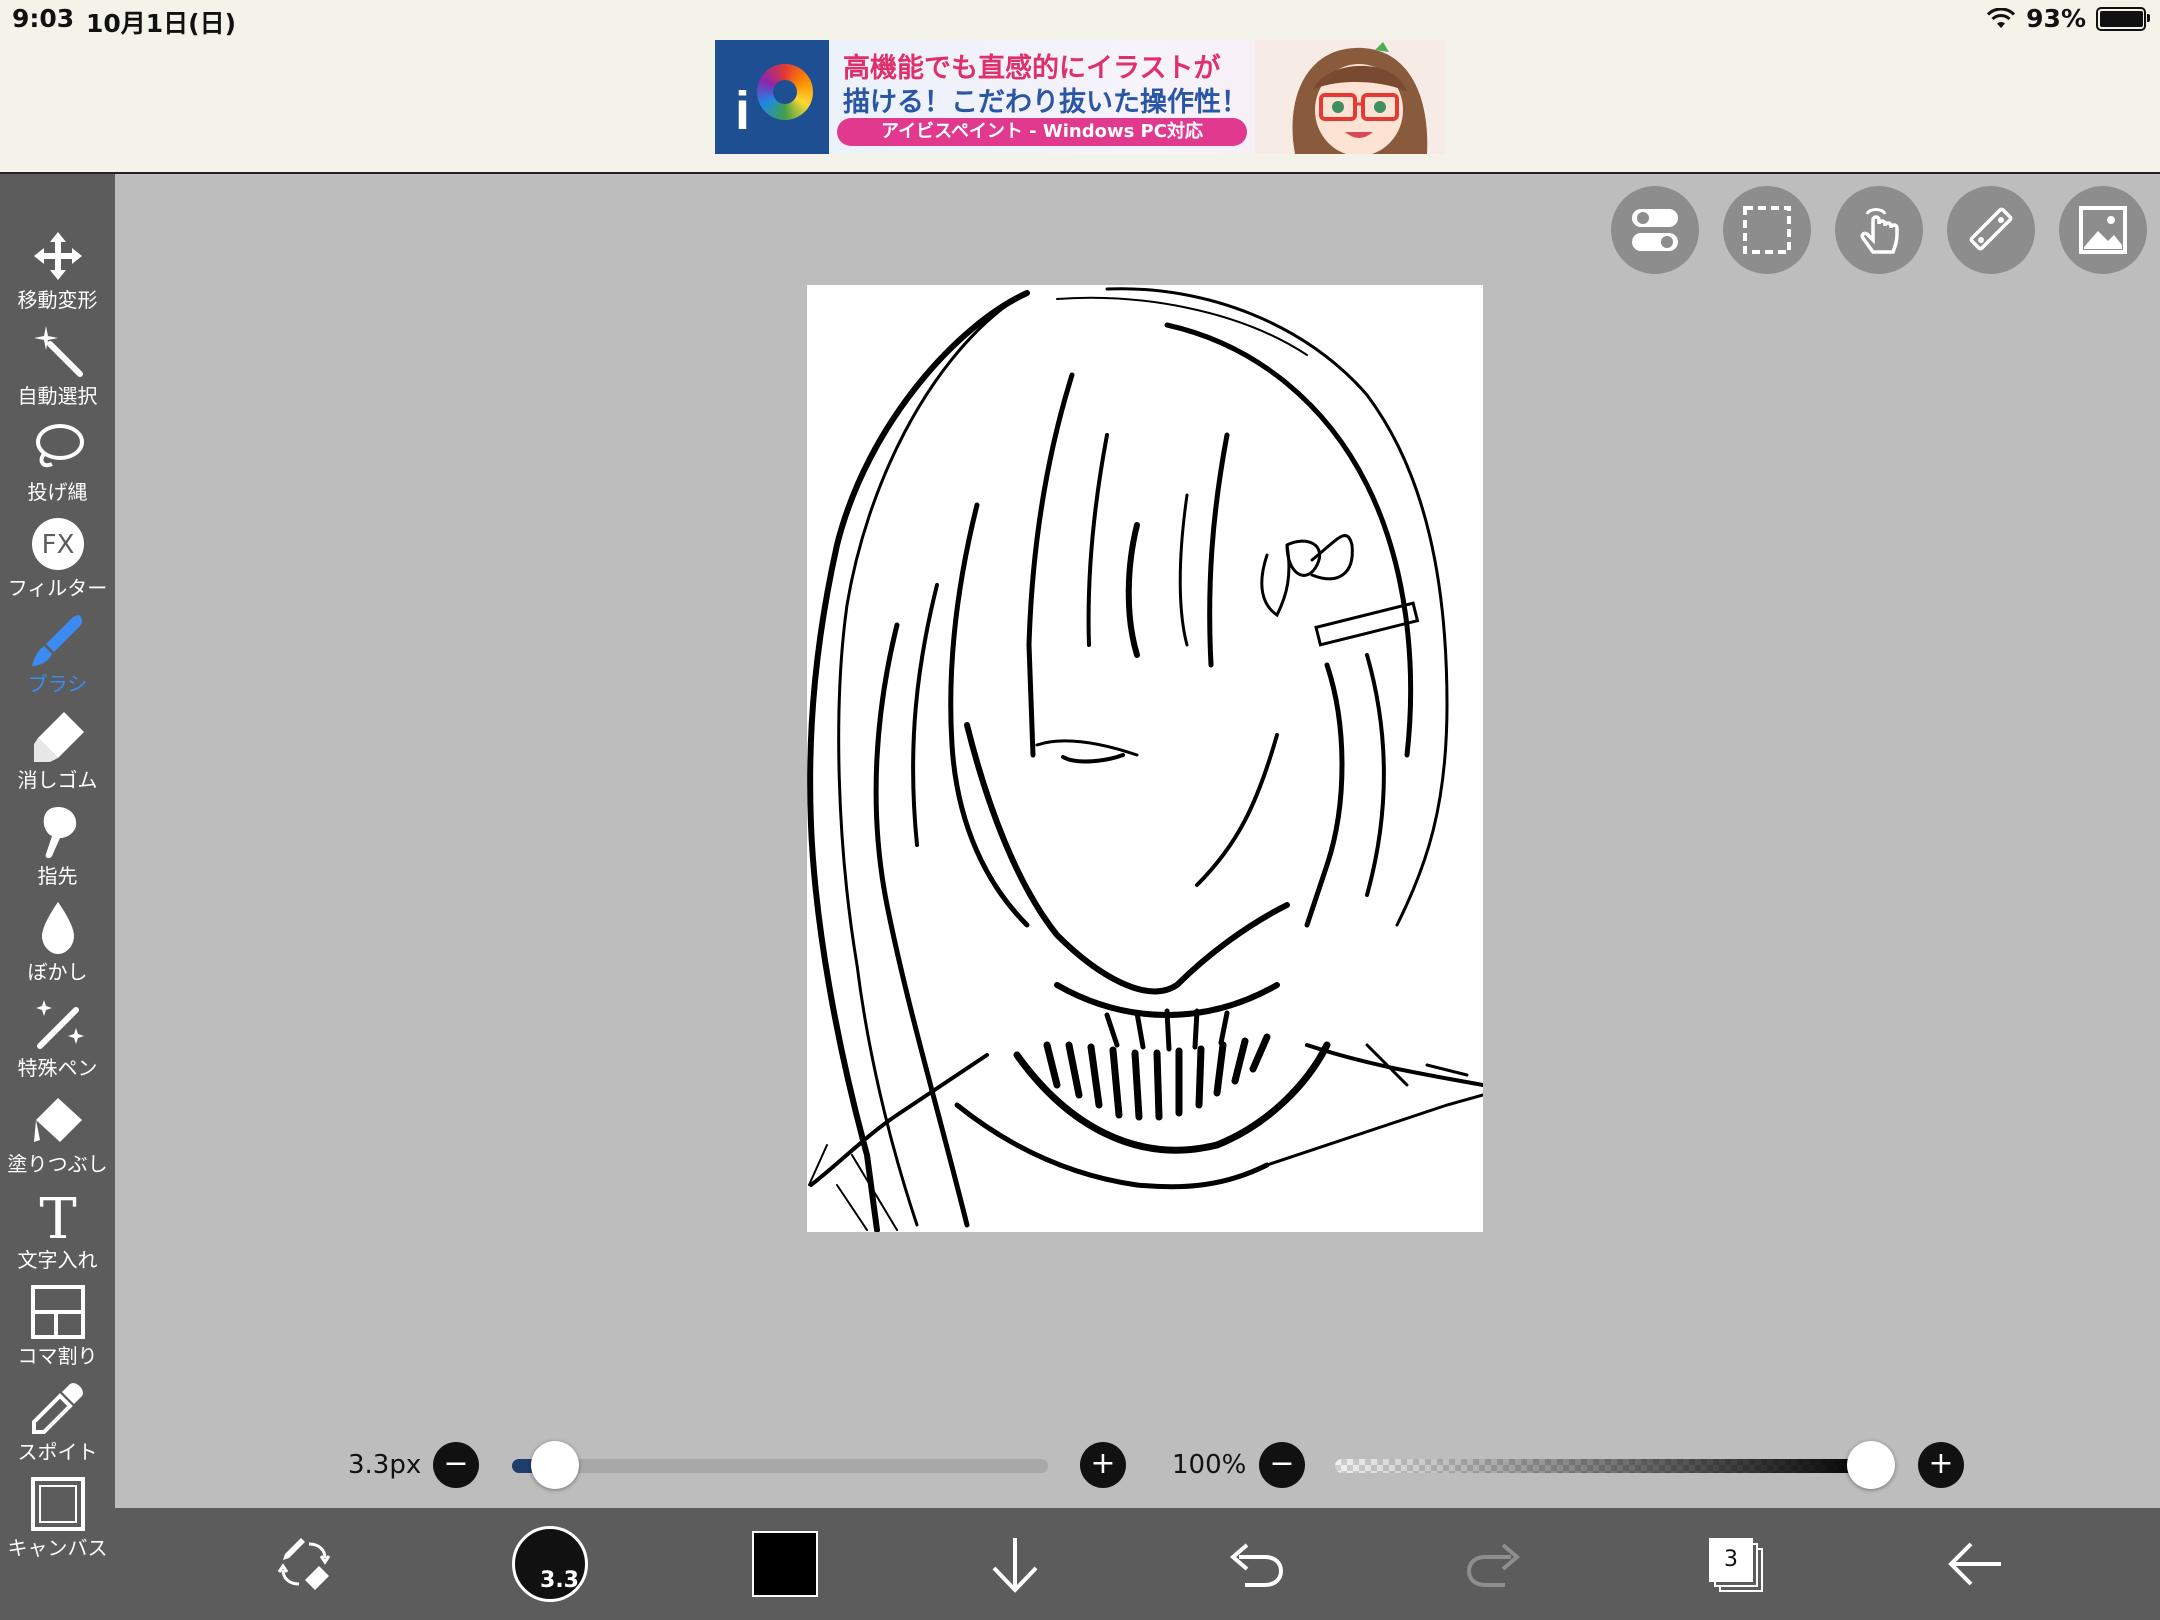  Describe the element at coordinates (57, 684) in the screenshot. I see `tool-label: ブラシ` at that location.